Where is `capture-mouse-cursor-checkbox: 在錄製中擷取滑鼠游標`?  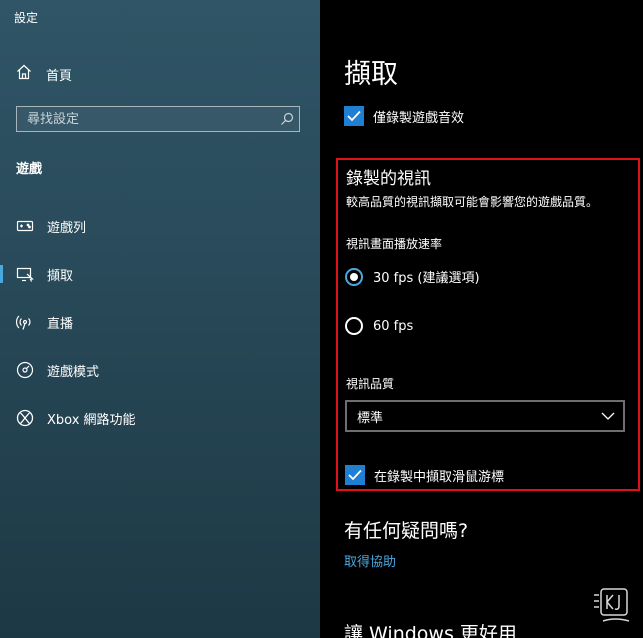 capture-mouse-cursor-checkbox: 在錄製中擷取滑鼠游標 is located at coordinates (424, 475).